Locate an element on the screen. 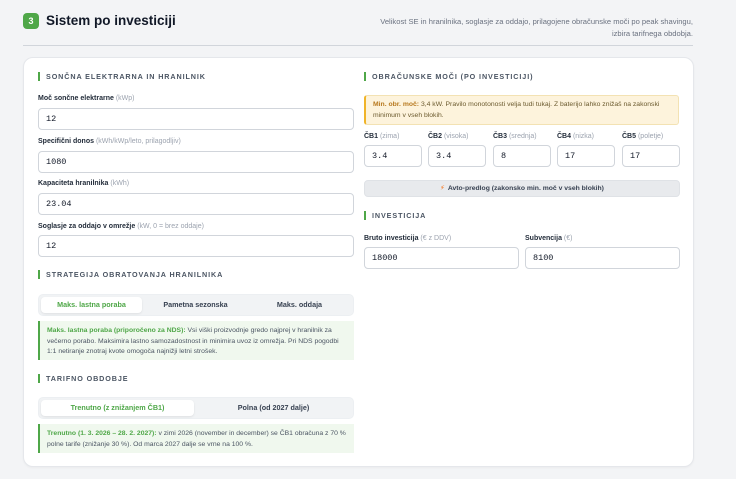  section-title-tariff: TARIFNO OBDOBJE is located at coordinates (83, 378).